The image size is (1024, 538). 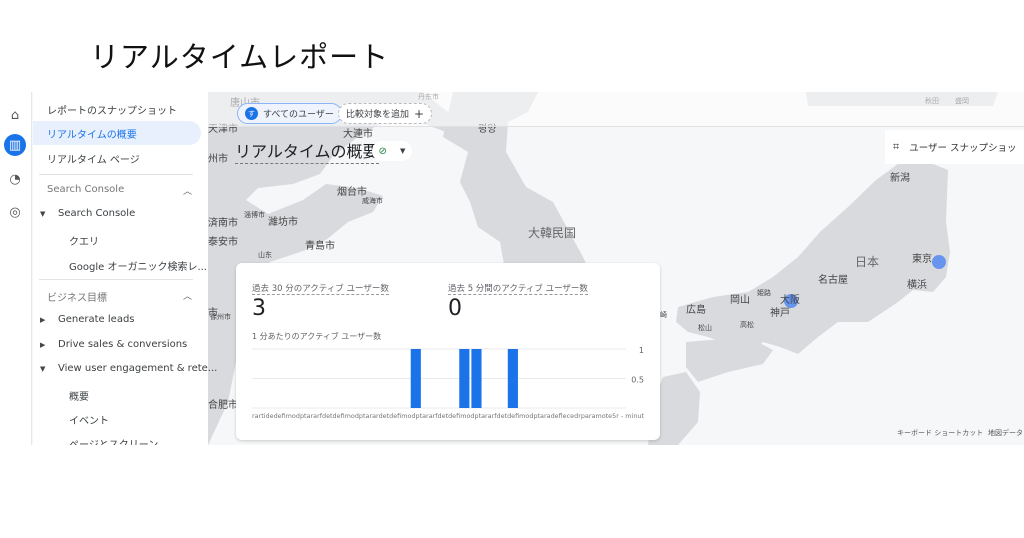 What do you see at coordinates (16, 268) in the screenshot?
I see `left-rail: ⌂ ▥ ◔ ◎` at bounding box center [16, 268].